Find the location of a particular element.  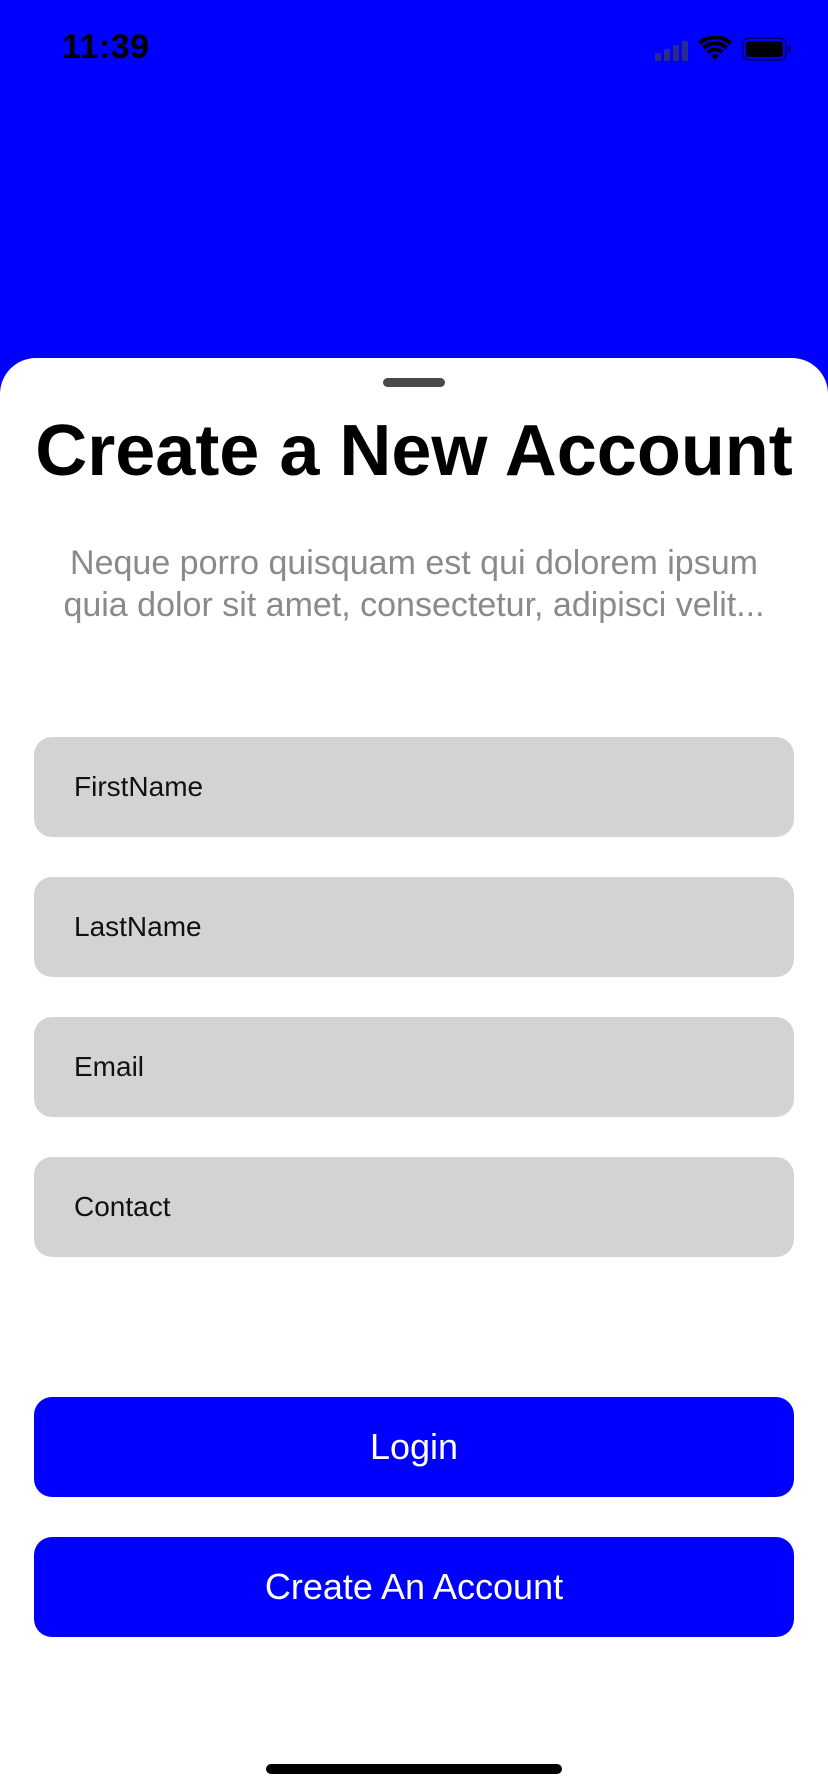

status-bar: 11:39 is located at coordinates (414, 50).